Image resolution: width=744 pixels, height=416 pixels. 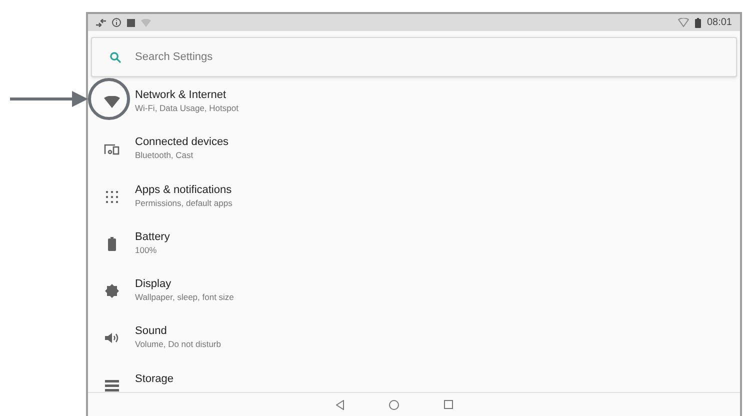 What do you see at coordinates (414, 112) in the screenshot?
I see `settings-item: Network & Internet Wi-Fi, Data Usage, Hotspot` at bounding box center [414, 112].